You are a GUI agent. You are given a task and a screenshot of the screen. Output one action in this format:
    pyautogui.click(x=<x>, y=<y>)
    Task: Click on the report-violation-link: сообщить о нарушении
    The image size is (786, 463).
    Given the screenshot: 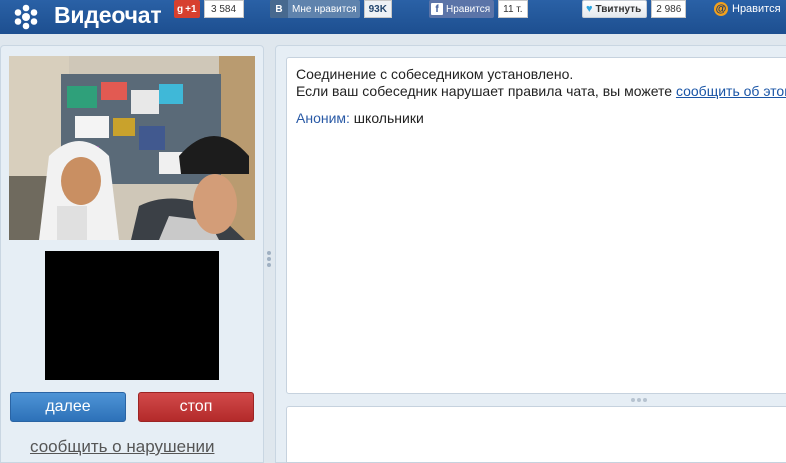 What is the action you would take?
    pyautogui.click(x=122, y=447)
    